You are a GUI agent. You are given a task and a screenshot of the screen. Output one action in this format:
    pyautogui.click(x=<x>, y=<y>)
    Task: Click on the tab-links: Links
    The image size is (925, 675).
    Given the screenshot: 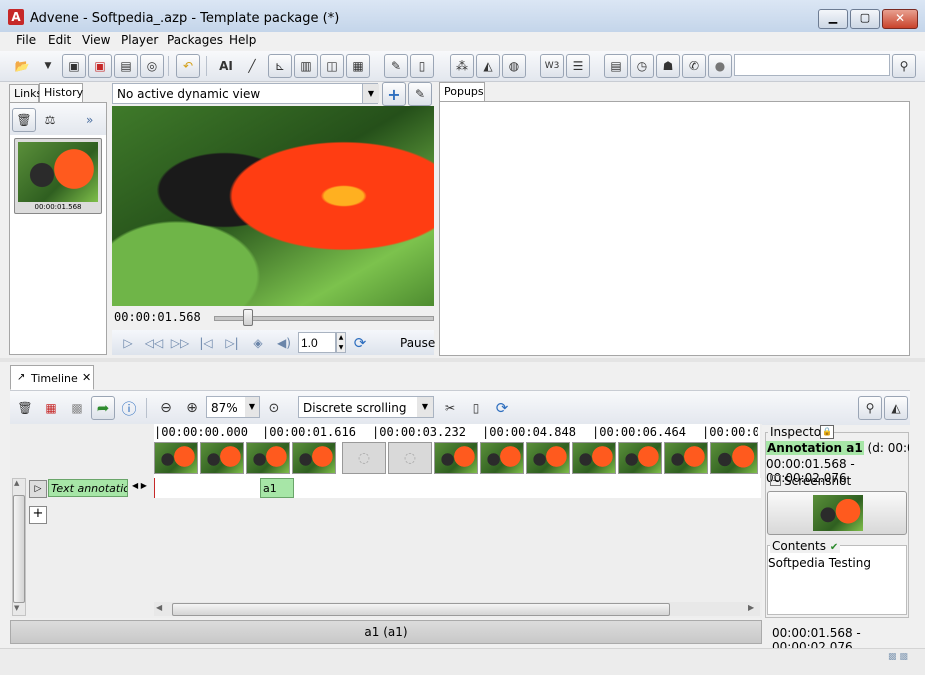 What is the action you would take?
    pyautogui.click(x=25, y=93)
    